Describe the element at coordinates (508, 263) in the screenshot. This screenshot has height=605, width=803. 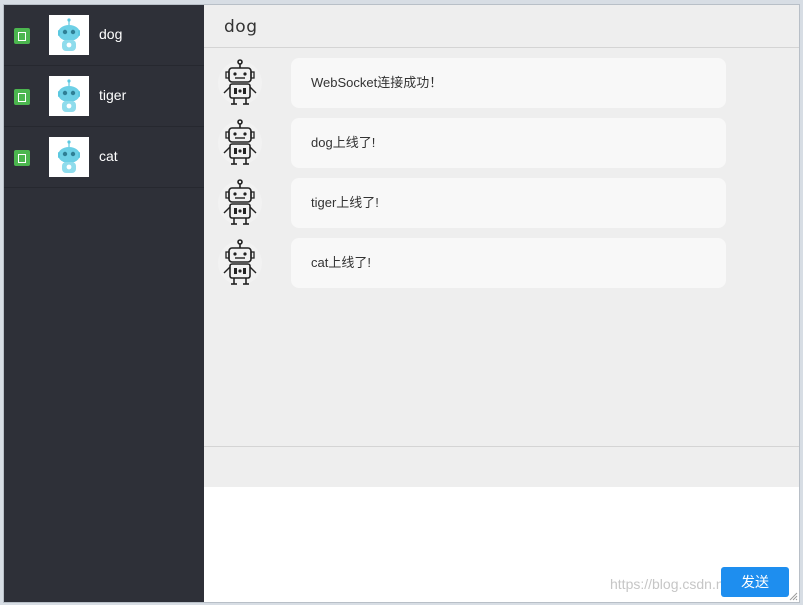
I see `message-bubble: cat上线了!` at that location.